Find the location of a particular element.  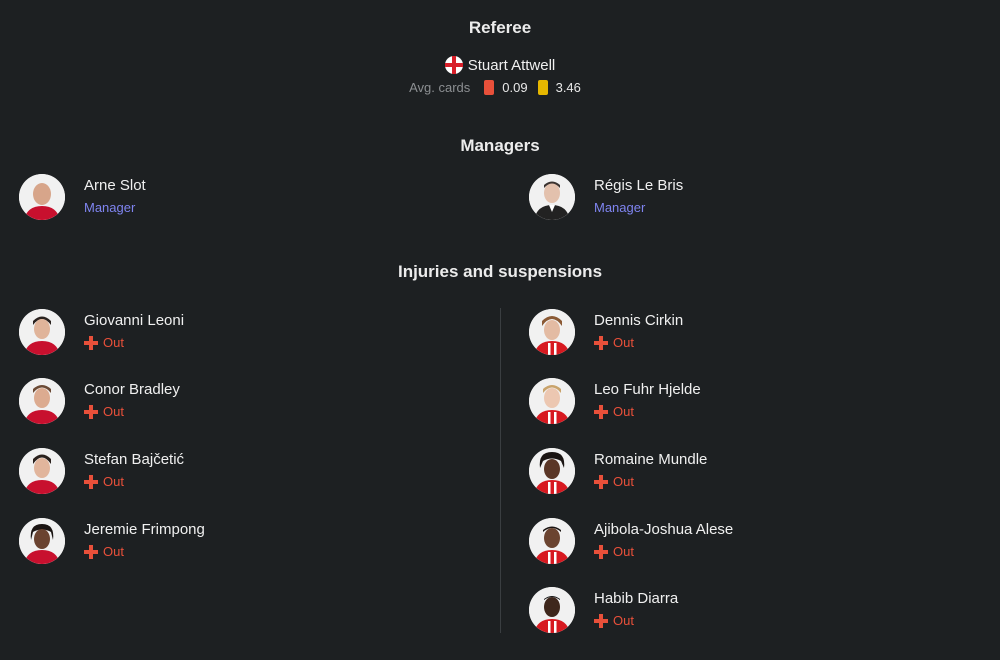

injury-row: Jeremie Frimpong Out is located at coordinates (112, 541).